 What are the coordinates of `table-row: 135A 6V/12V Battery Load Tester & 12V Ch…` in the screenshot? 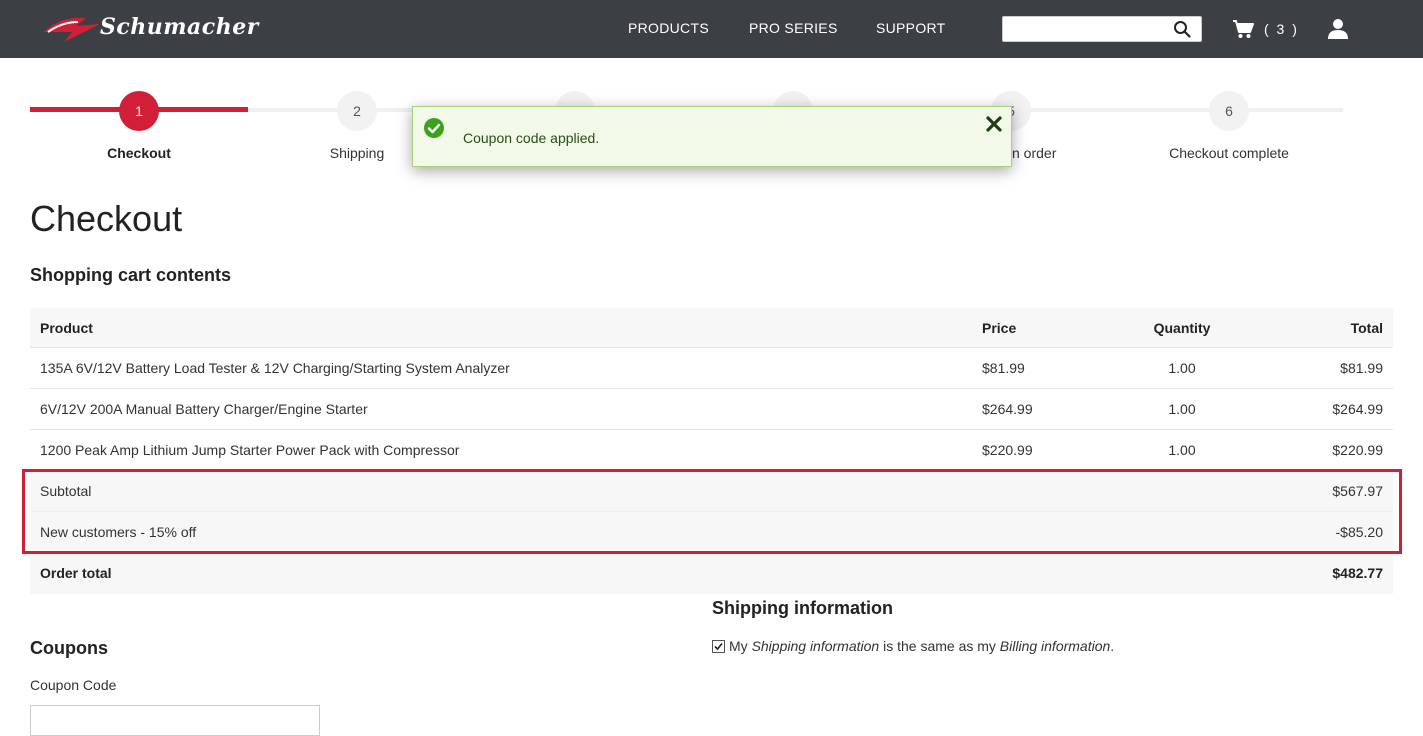 It's located at (711, 368).